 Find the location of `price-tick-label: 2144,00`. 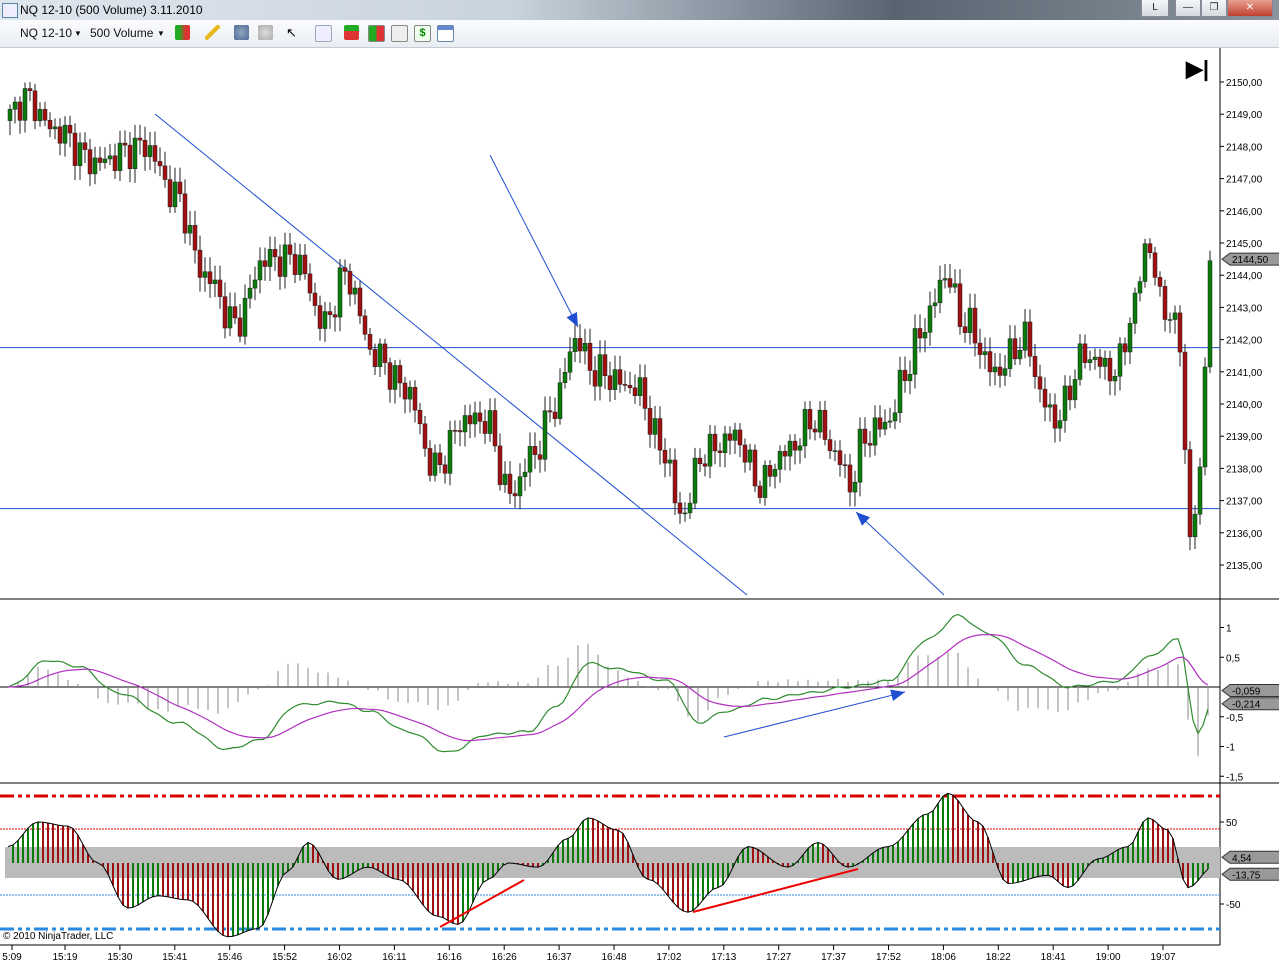

price-tick-label: 2144,00 is located at coordinates (1244, 276).